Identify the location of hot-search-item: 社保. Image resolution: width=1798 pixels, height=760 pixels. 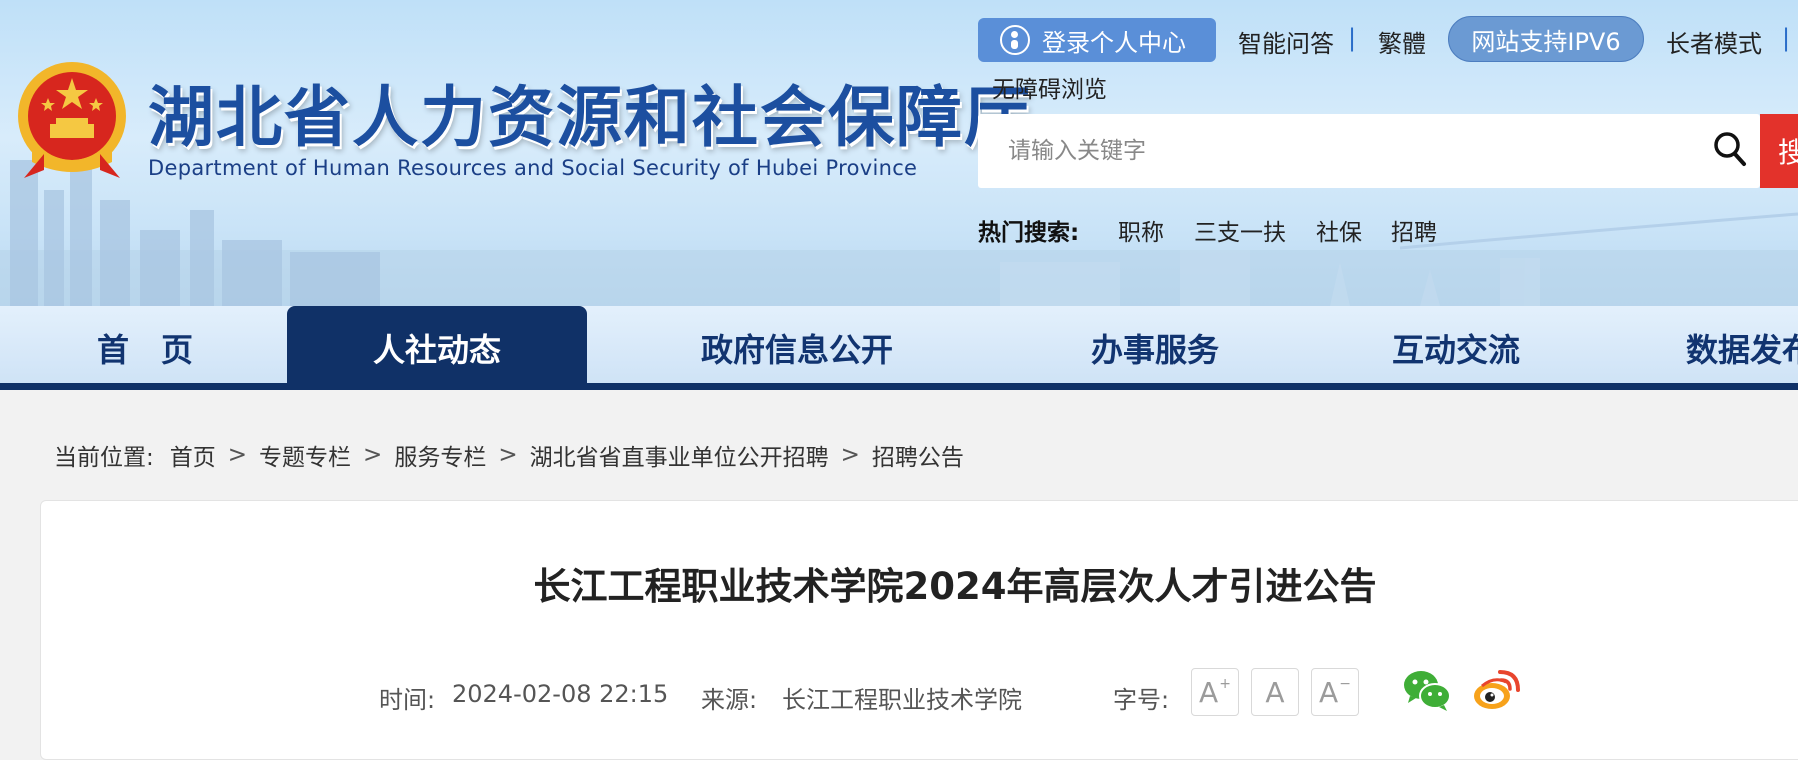
(1339, 230).